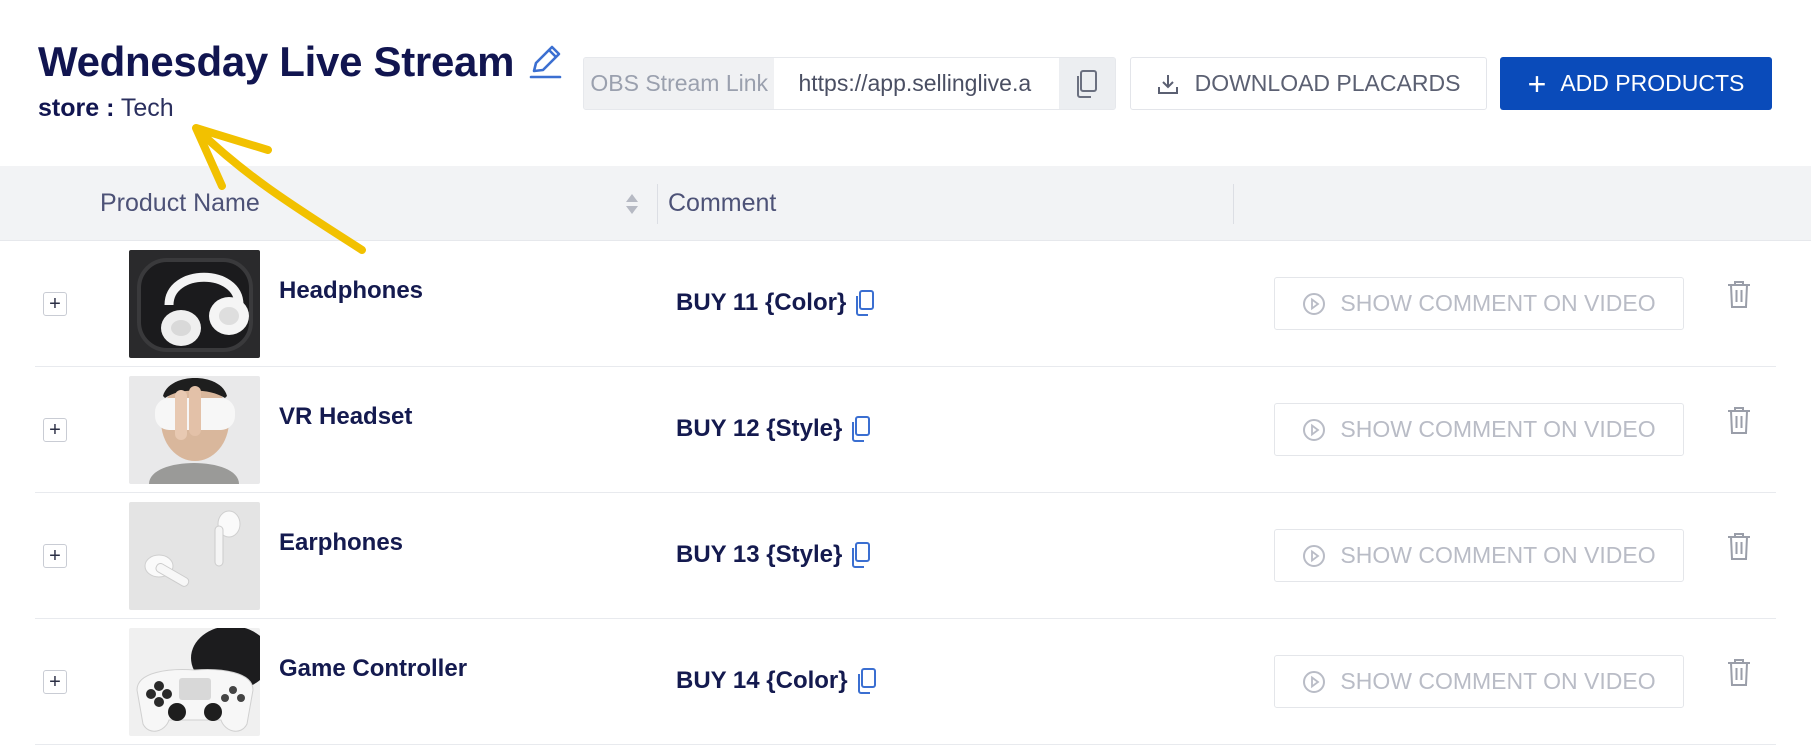  What do you see at coordinates (180, 203) in the screenshot?
I see `column-product-name: Product Name` at bounding box center [180, 203].